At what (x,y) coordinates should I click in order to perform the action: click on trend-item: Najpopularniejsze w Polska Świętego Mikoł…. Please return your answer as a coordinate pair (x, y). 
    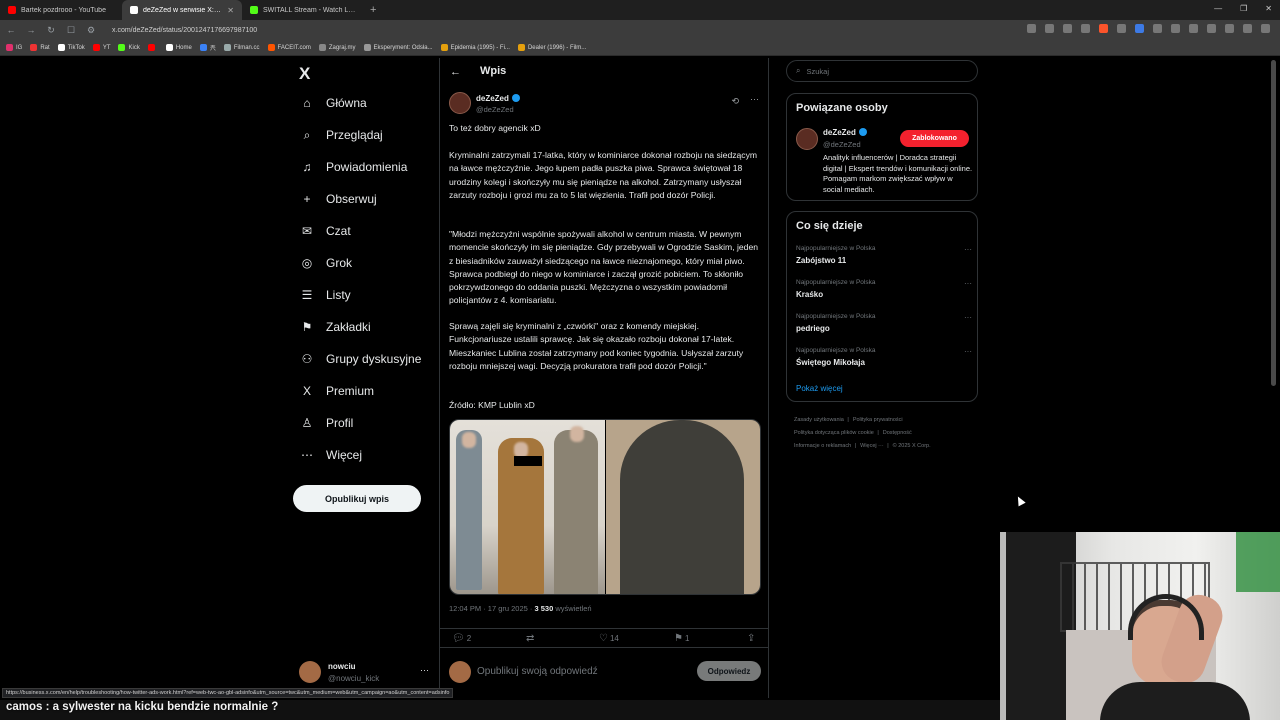
    Looking at the image, I should click on (884, 360).